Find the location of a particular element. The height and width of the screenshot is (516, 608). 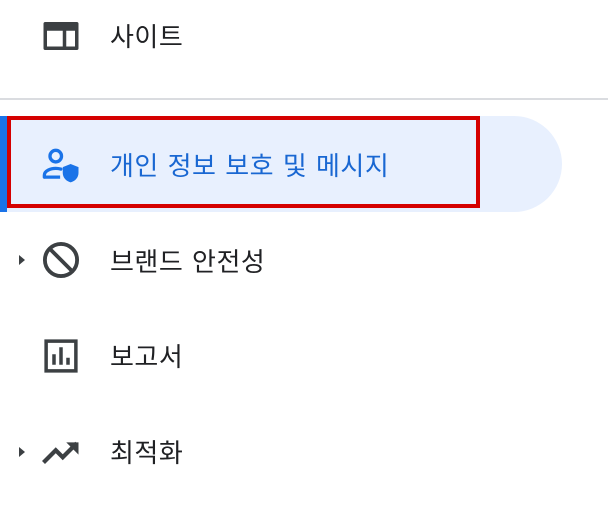

bar-chart-icon is located at coordinates (61, 356).